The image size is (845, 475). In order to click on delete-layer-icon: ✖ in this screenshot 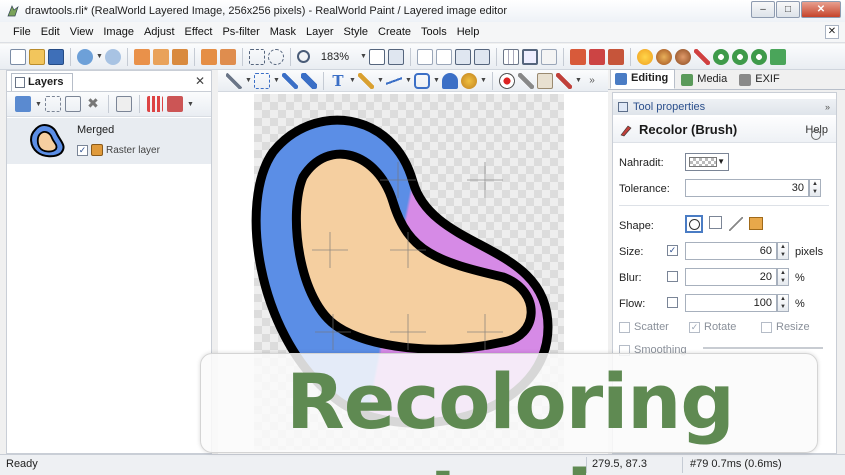, I will do `click(93, 104)`.